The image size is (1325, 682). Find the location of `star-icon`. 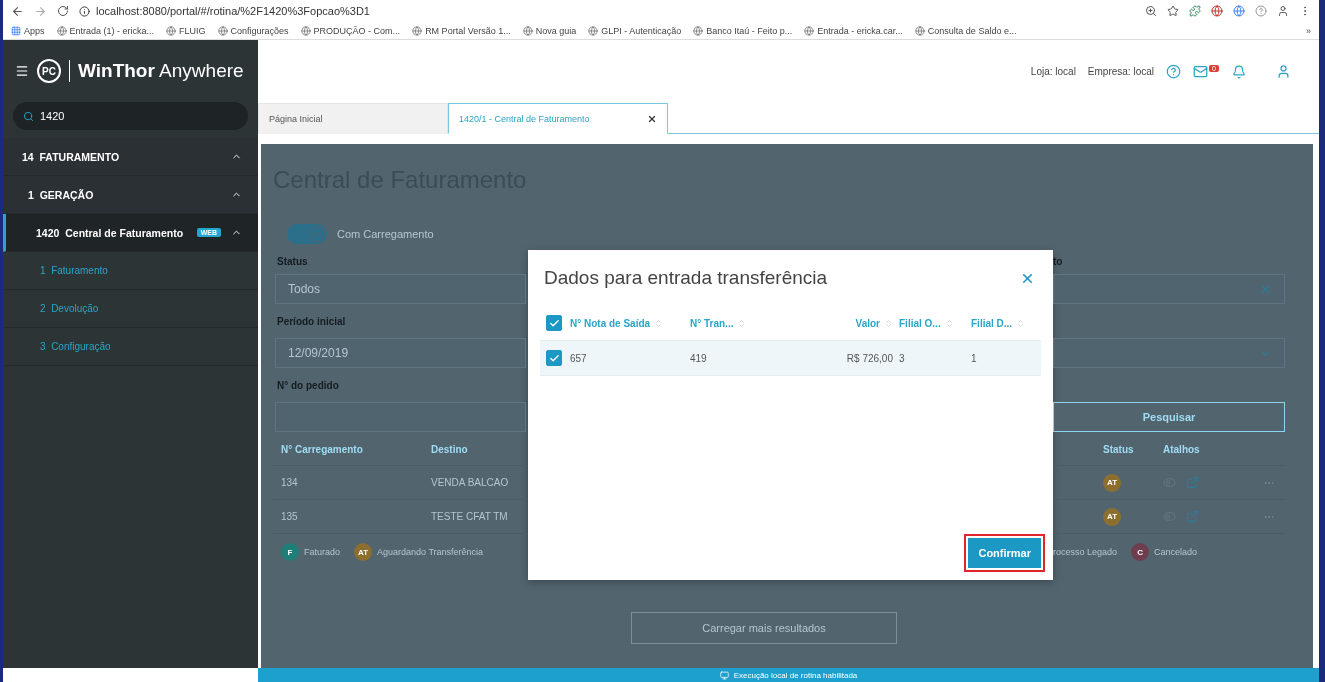

star-icon is located at coordinates (1173, 11).